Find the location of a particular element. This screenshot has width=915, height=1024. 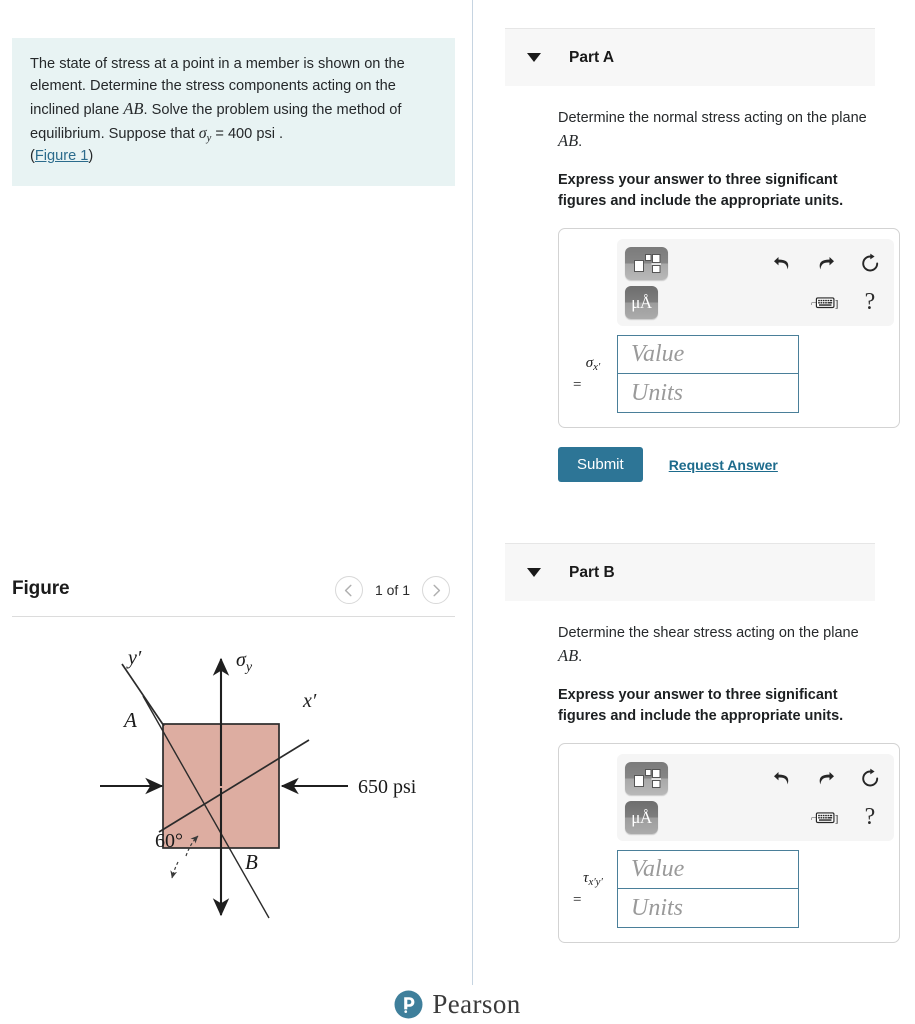

figure-divider is located at coordinates (233, 616).